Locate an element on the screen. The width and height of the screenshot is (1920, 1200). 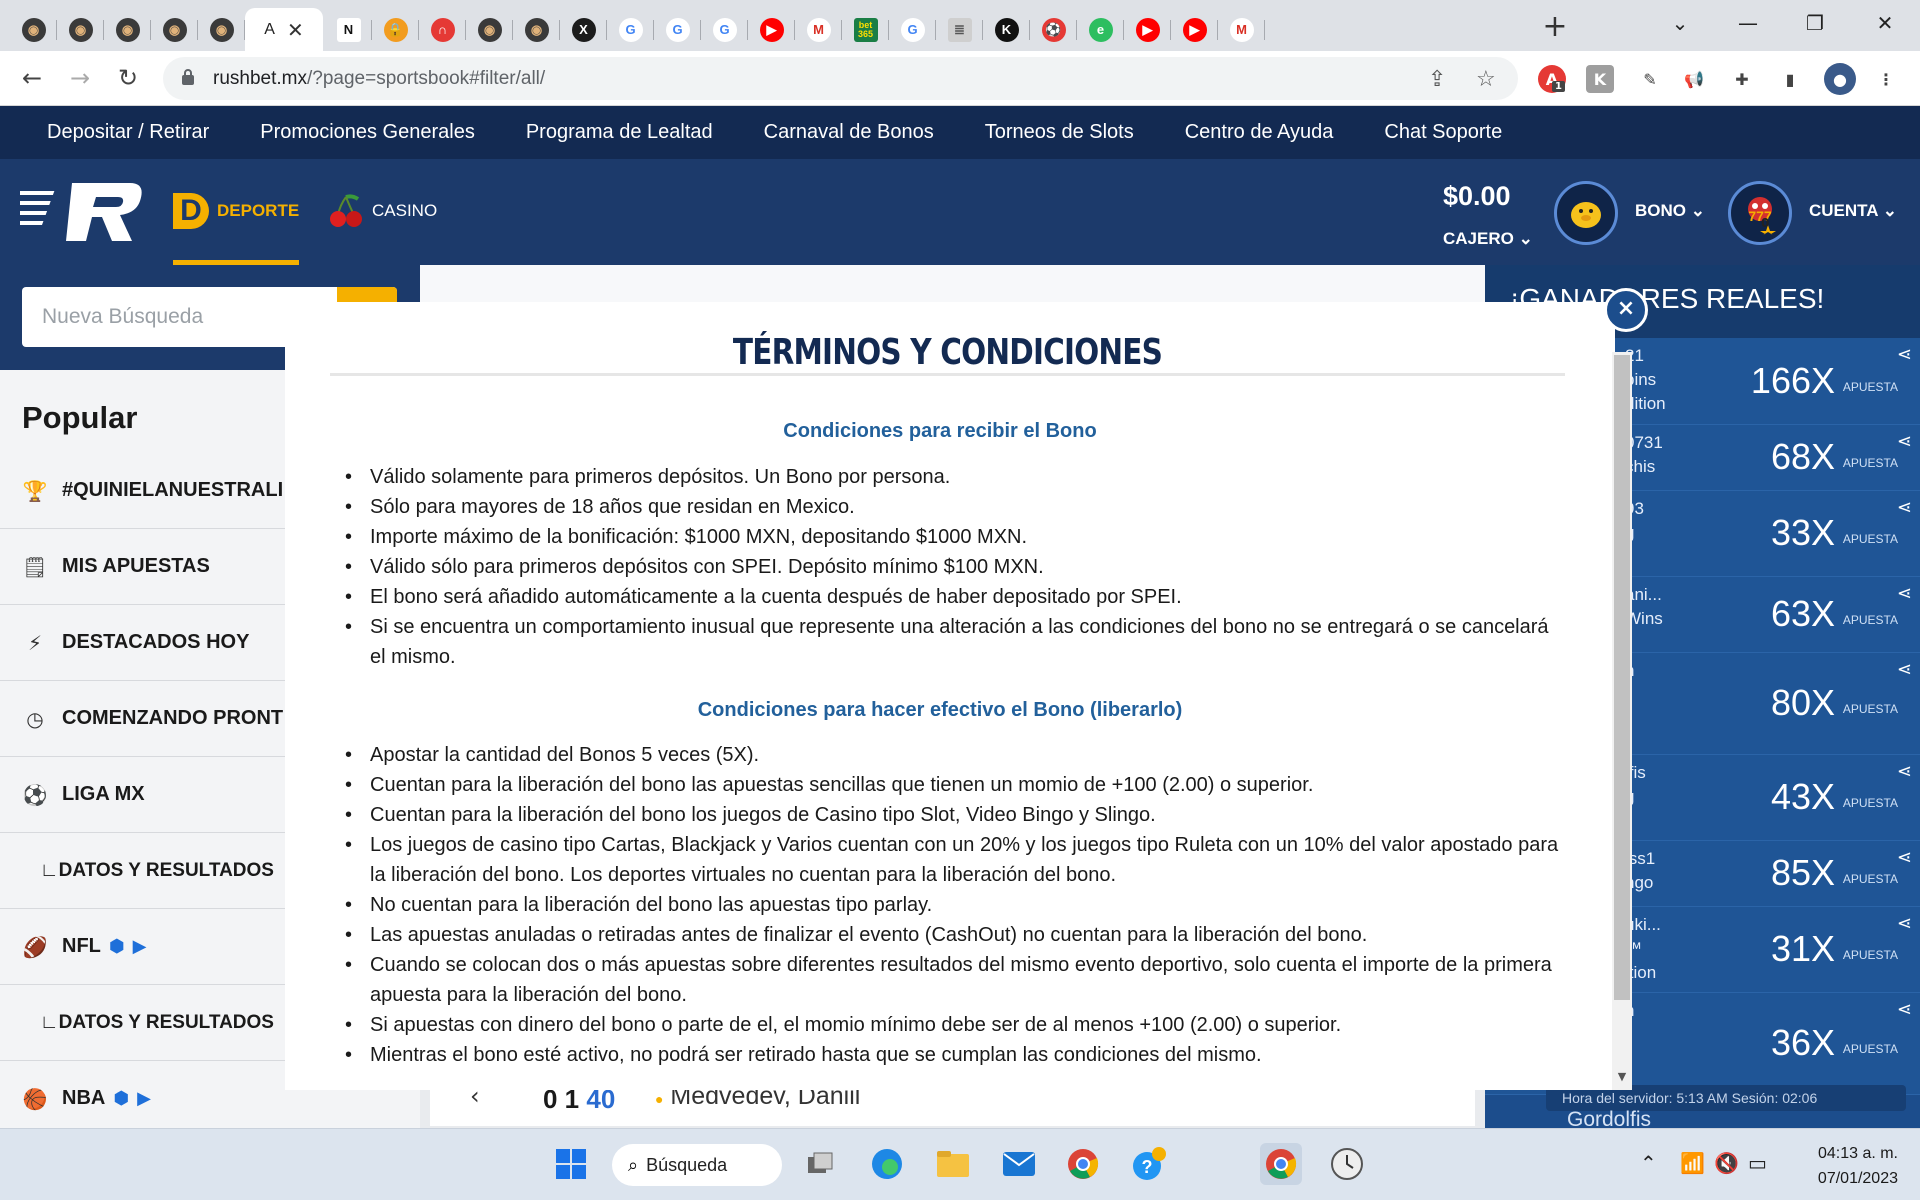
close-window-button: ✕ is located at coordinates (1885, 23).